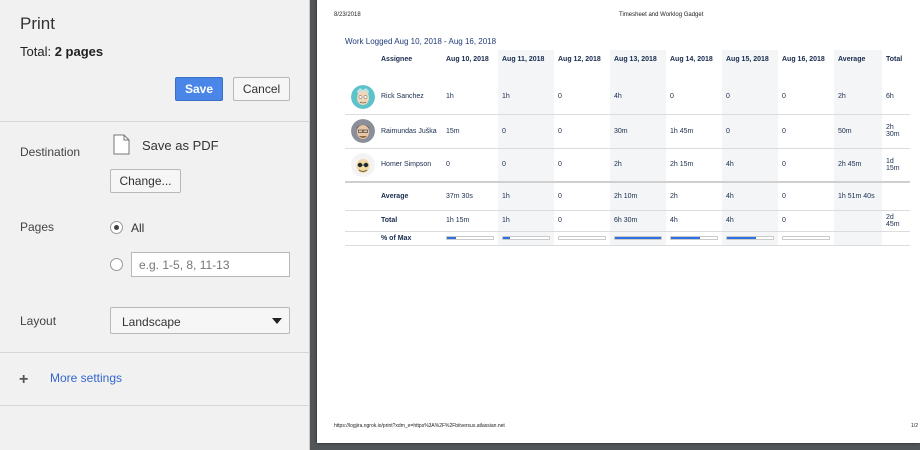  I want to click on cell: 1h 45m, so click(694, 131).